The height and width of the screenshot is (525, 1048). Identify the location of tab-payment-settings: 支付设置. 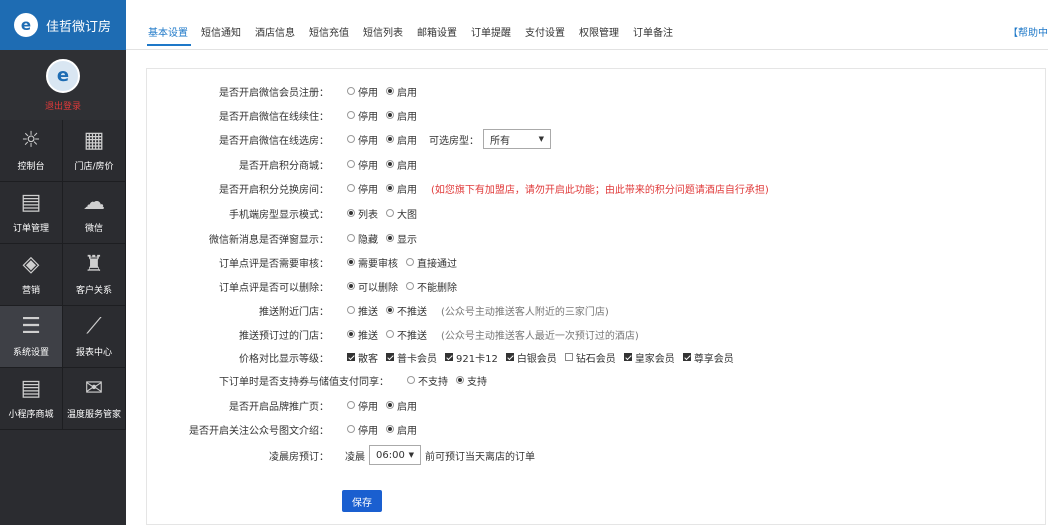
(545, 31).